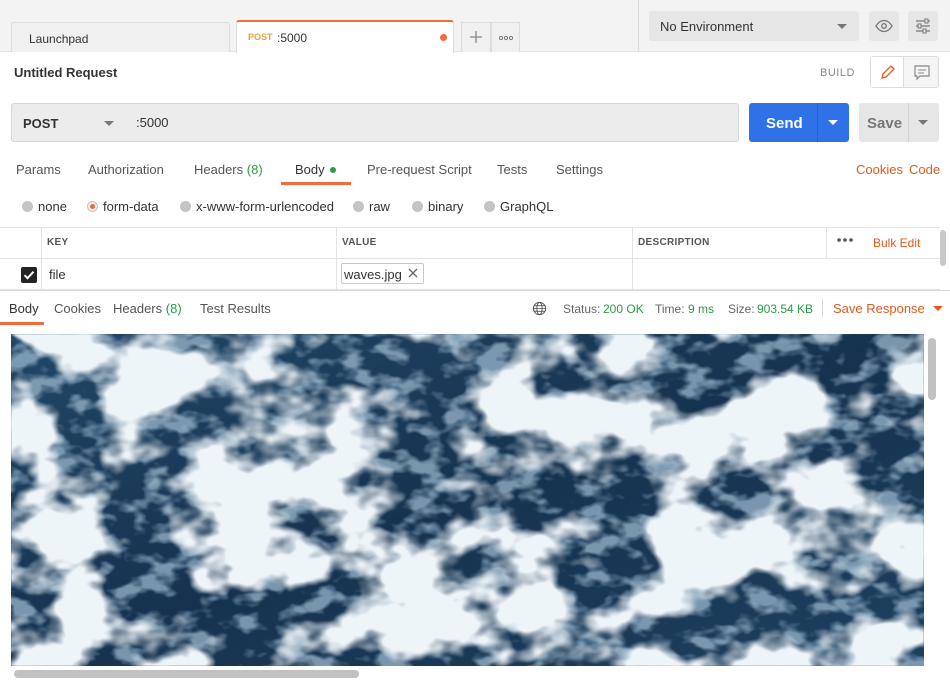 The image size is (950, 683). What do you see at coordinates (707, 26) in the screenshot?
I see `environment-label: No Environment` at bounding box center [707, 26].